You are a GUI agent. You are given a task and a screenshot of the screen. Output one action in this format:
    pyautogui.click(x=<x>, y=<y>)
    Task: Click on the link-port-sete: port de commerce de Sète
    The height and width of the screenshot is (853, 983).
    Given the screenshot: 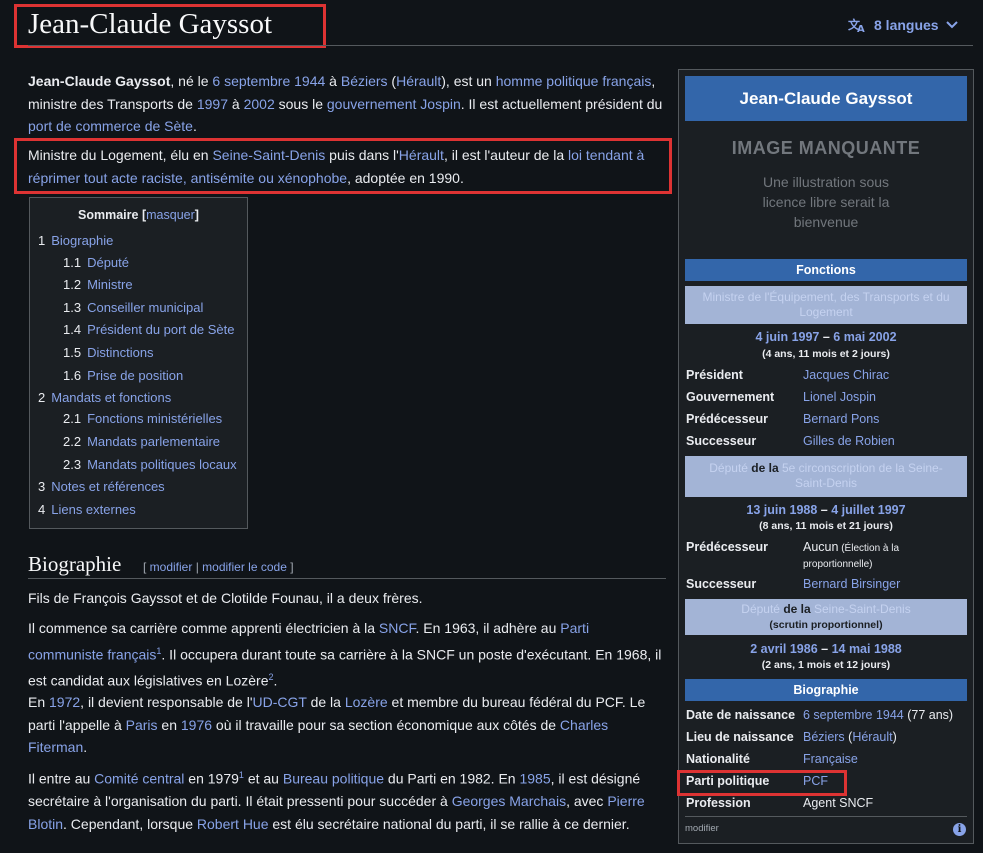 What is the action you would take?
    pyautogui.click(x=110, y=126)
    